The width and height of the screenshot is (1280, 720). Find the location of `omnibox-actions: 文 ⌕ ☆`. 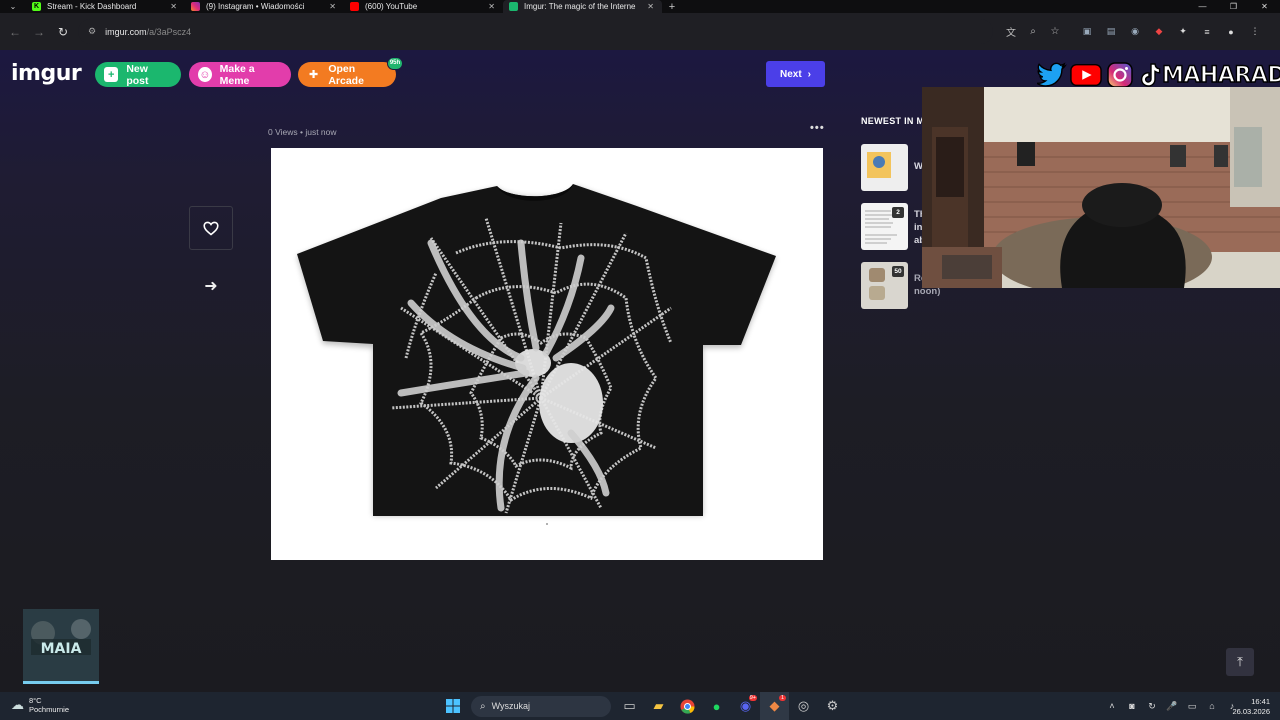

omnibox-actions: 文 ⌕ ☆ is located at coordinates (1033, 31).